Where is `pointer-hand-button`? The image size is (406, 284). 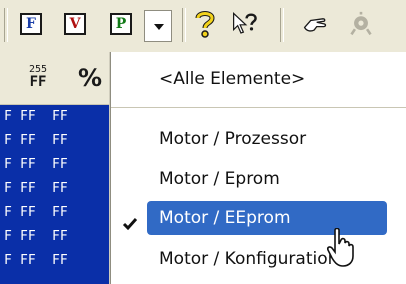
pointer-hand-button is located at coordinates (315, 24).